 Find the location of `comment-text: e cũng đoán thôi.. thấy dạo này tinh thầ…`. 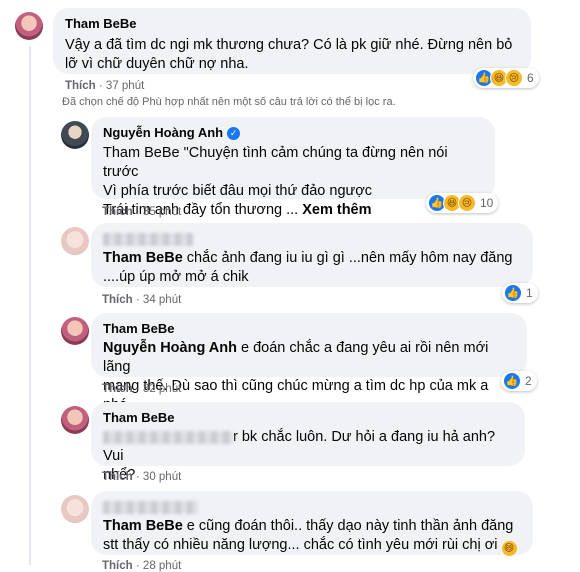

comment-text: e cũng đoán thôi.. thấy dạo này tinh thầ… is located at coordinates (348, 526).